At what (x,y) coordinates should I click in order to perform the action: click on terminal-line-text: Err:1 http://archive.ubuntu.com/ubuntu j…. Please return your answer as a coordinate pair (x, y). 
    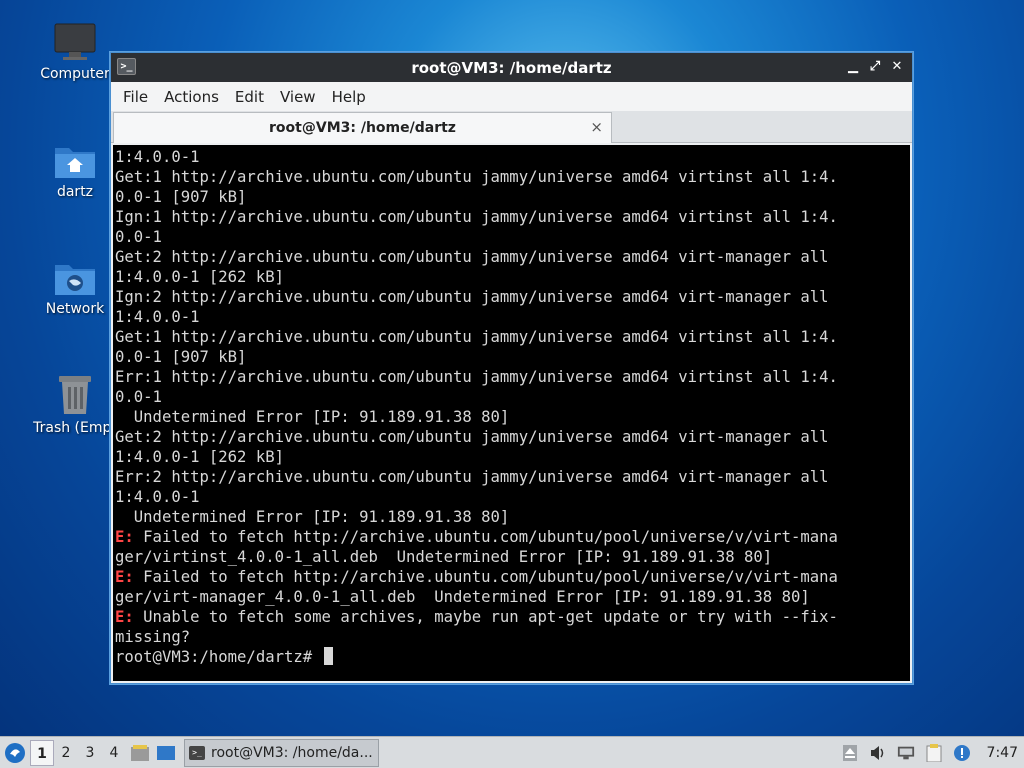
    Looking at the image, I should click on (476, 377).